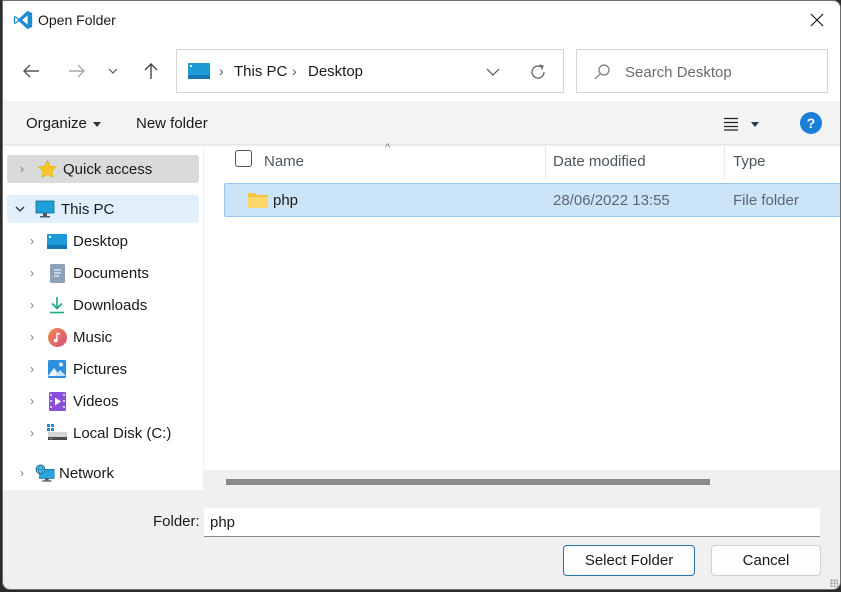 This screenshot has width=841, height=592. I want to click on sidebar-item-label: Videos, so click(96, 401).